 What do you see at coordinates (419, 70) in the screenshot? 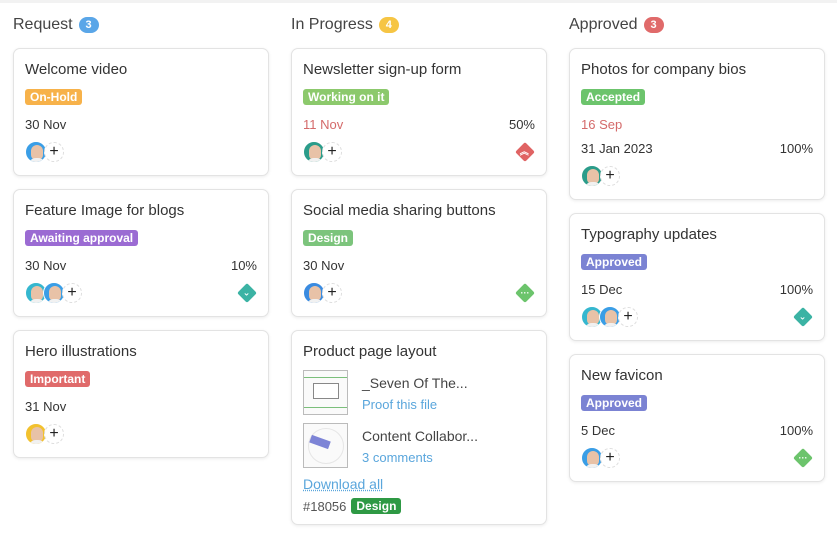
I see `task-title: Newsletter sign-up form` at bounding box center [419, 70].